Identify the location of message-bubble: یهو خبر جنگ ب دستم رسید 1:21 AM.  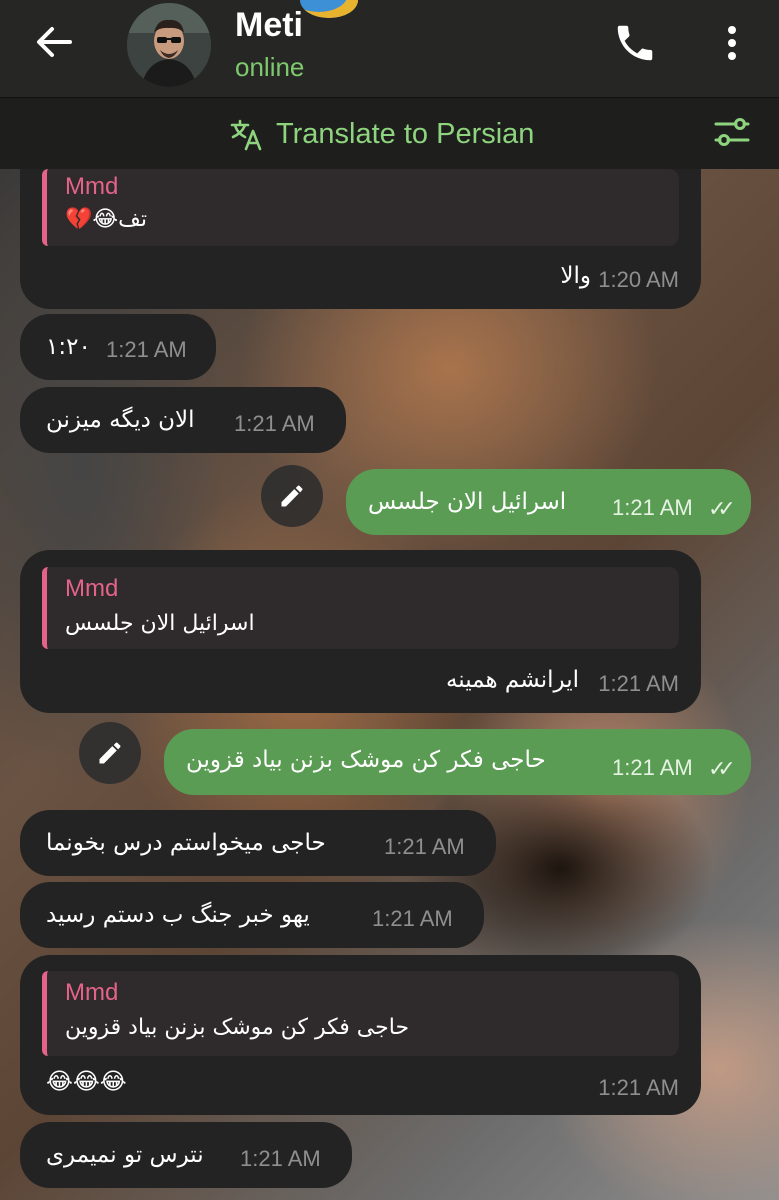
(252, 915).